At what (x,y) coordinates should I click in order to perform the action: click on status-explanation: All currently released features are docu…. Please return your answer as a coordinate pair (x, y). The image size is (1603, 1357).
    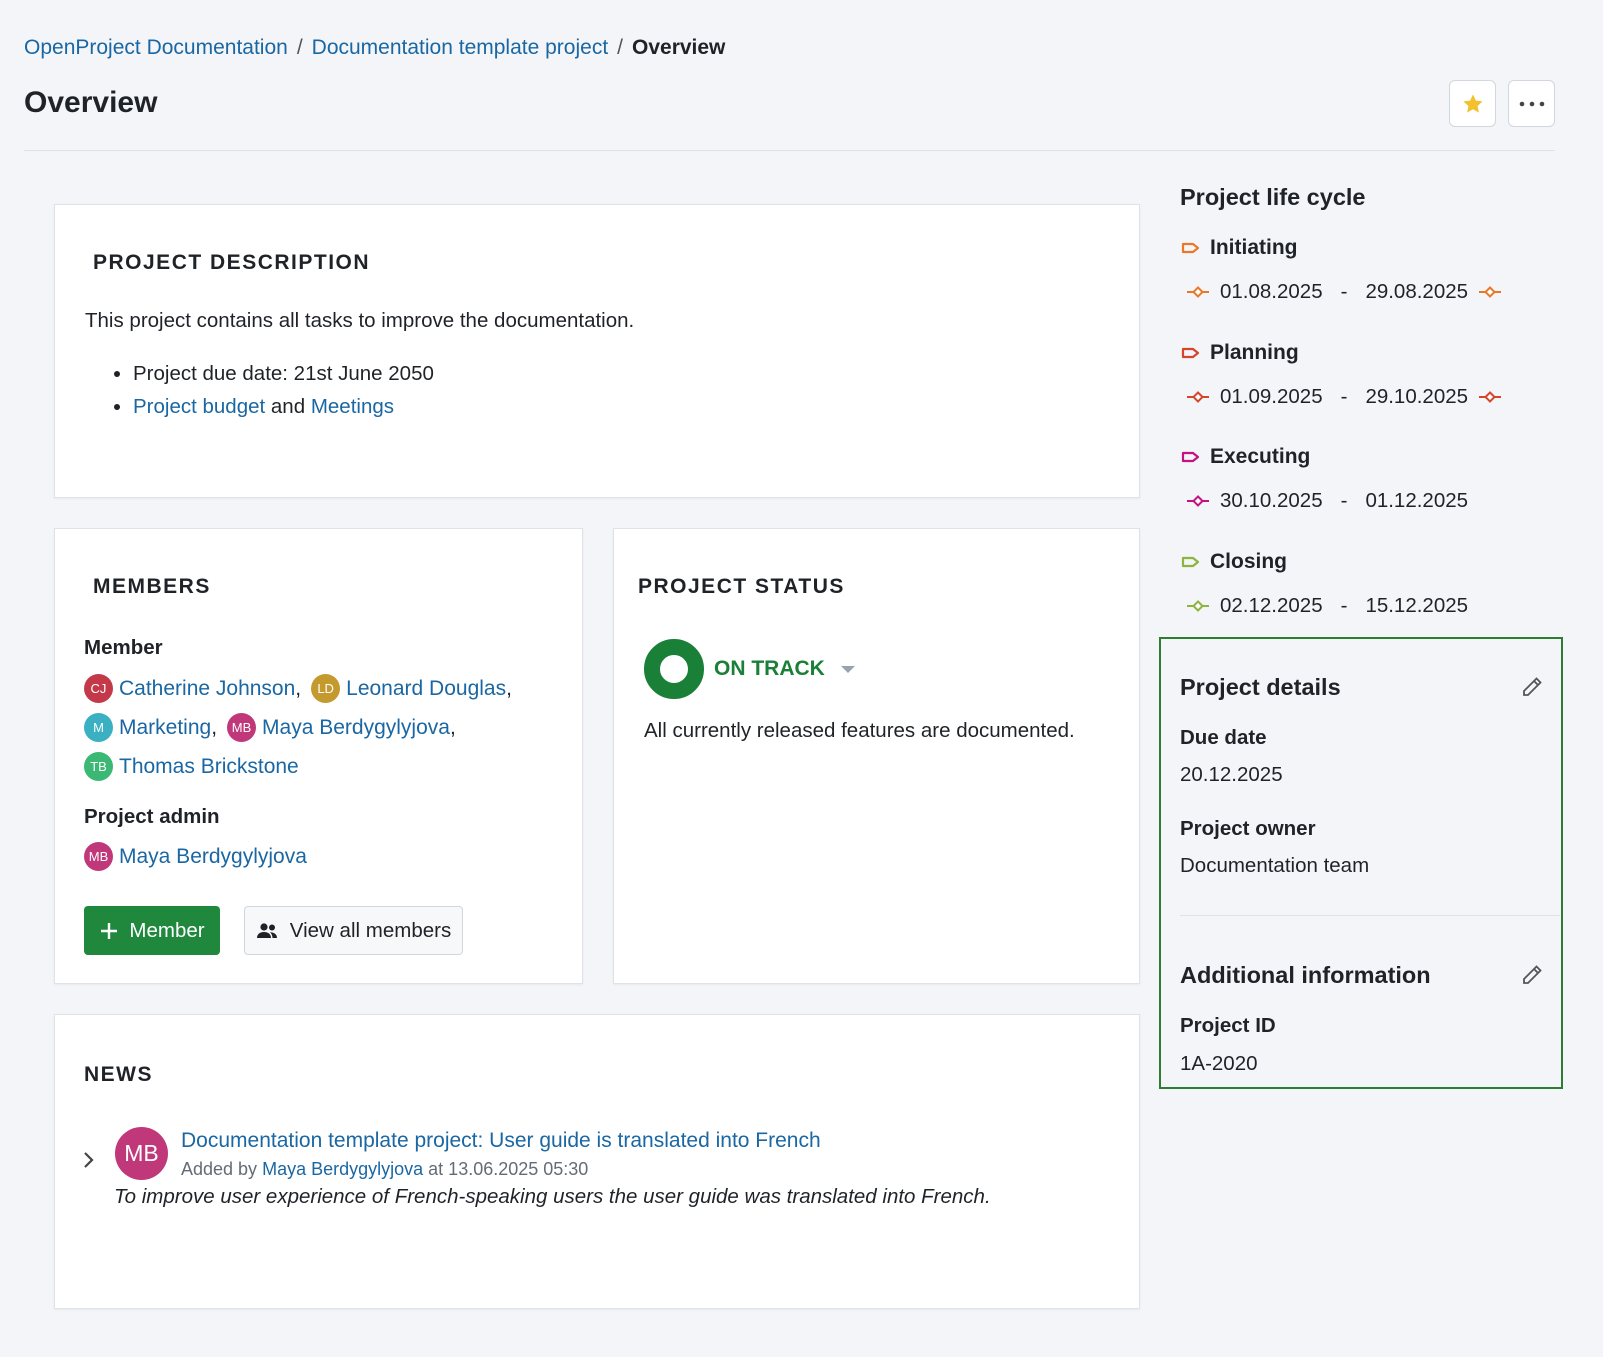
    Looking at the image, I should click on (859, 730).